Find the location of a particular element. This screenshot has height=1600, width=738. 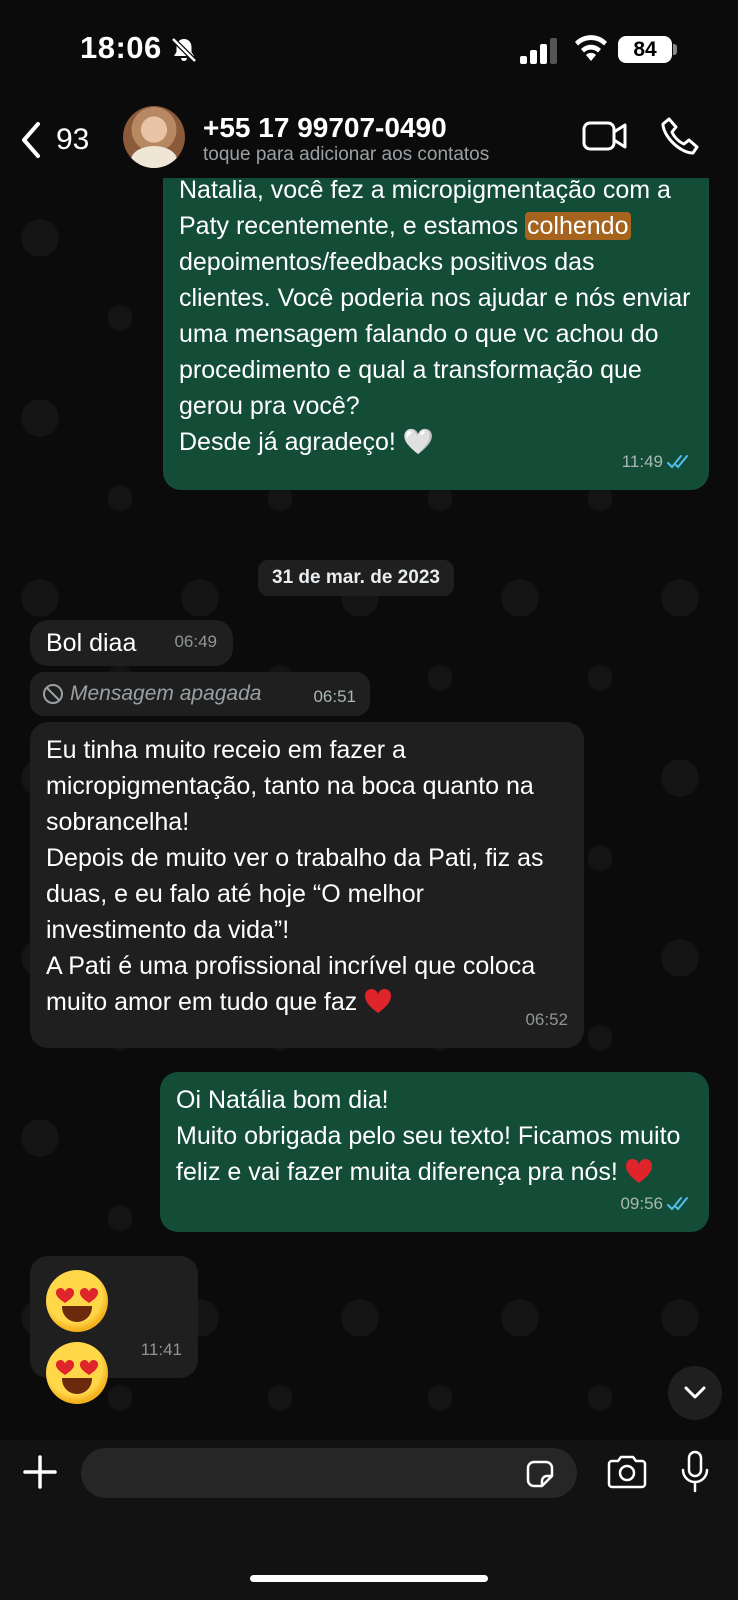

plus-icon is located at coordinates (40, 1472).